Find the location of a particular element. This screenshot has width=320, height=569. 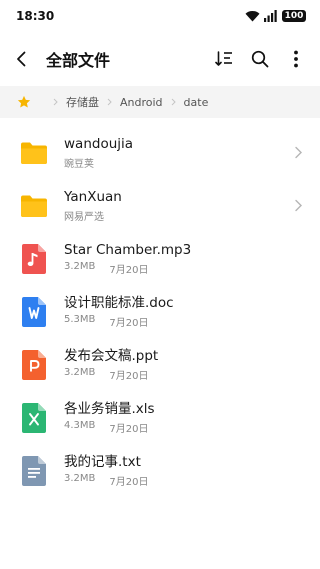

sort-button is located at coordinates (224, 59).